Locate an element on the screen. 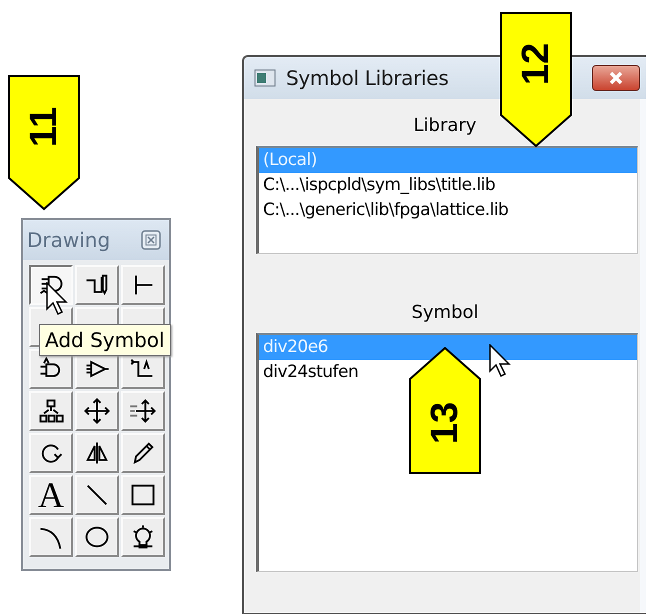  callout-number: 11 is located at coordinates (44, 128).